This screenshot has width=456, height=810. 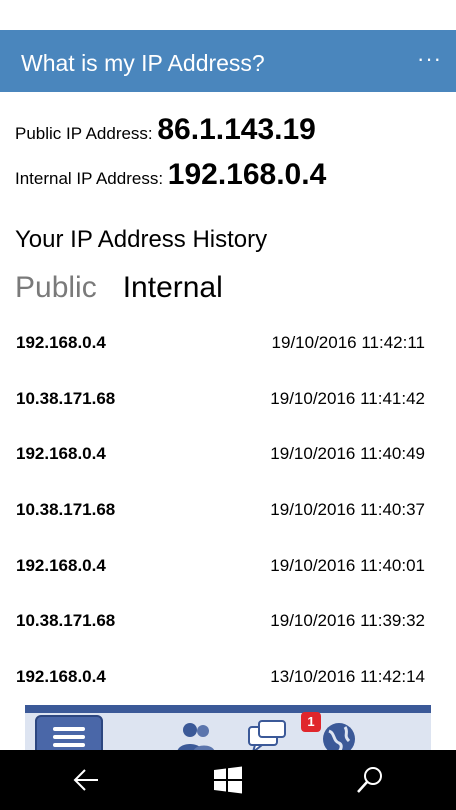 I want to click on app-title: What is my IP Address?, so click(x=143, y=63).